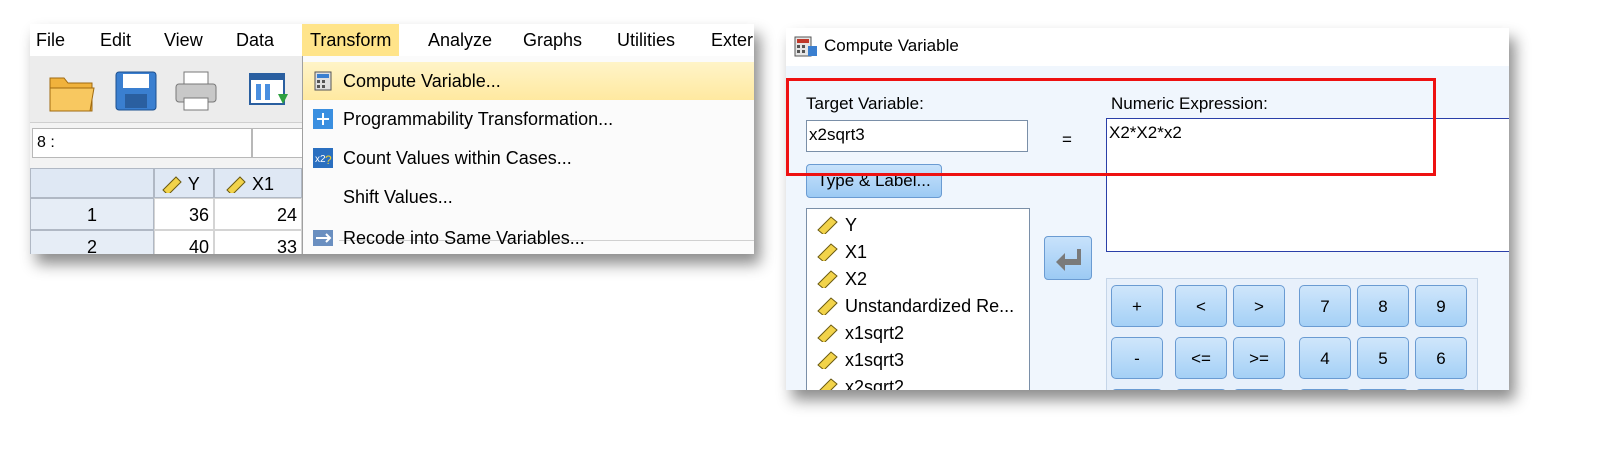  What do you see at coordinates (1137, 358) in the screenshot?
I see `key-minus: -` at bounding box center [1137, 358].